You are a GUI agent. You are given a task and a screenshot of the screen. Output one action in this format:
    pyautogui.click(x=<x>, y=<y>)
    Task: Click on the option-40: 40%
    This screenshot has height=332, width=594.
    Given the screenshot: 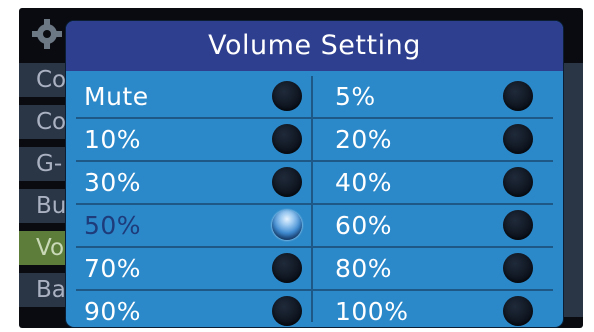 What is the action you would take?
    pyautogui.click(x=440, y=182)
    